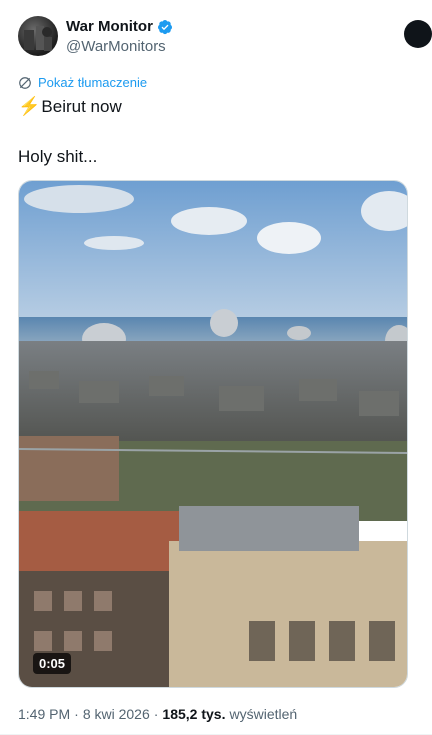 The width and height of the screenshot is (432, 735). What do you see at coordinates (418, 34) in the screenshot?
I see `follow-button` at bounding box center [418, 34].